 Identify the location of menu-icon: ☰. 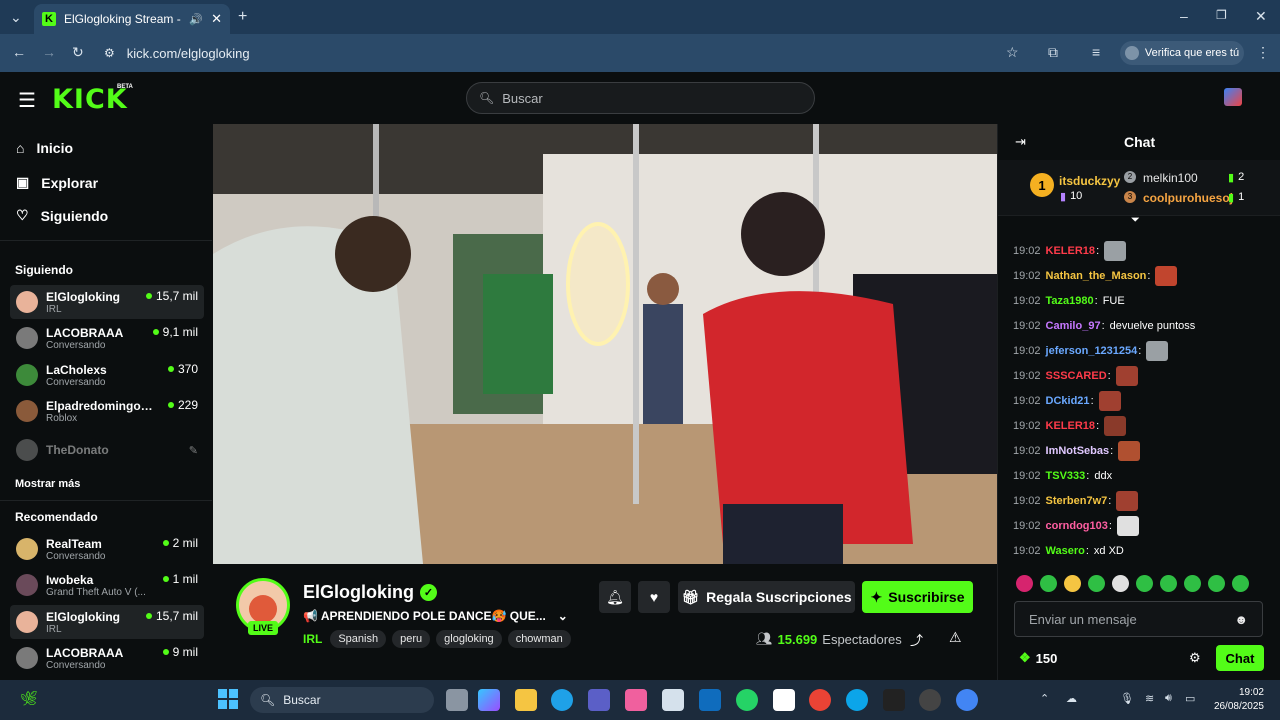
(27, 100).